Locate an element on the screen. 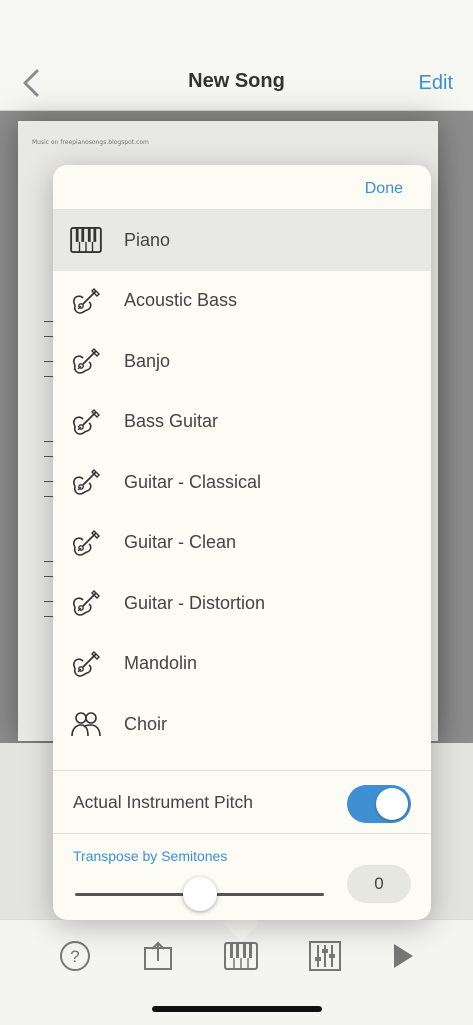 This screenshot has height=1025, width=473. pitch-label: Actual Instrument Pitch is located at coordinates (163, 801).